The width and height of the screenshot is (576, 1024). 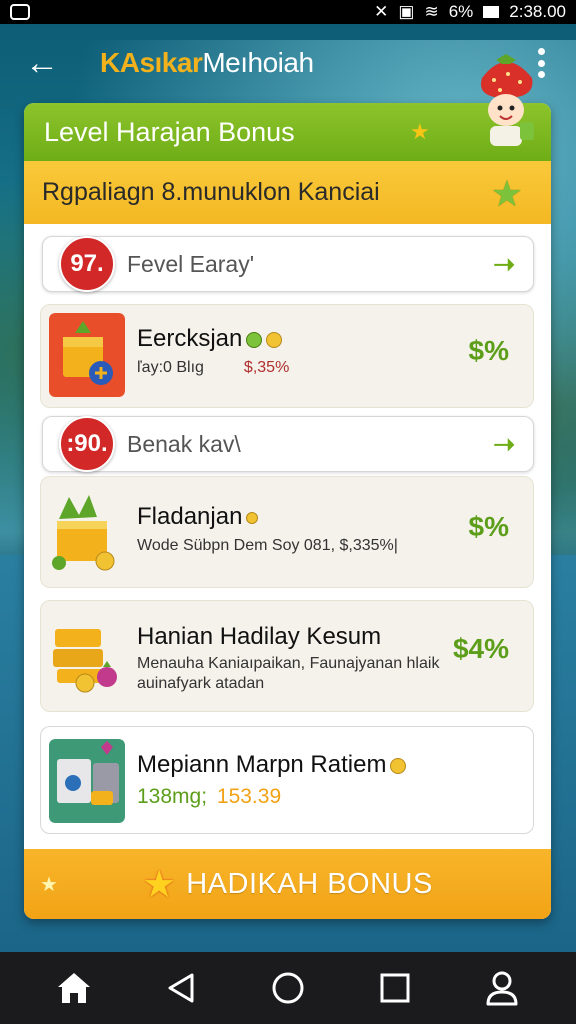 I want to click on reward-desc-line2: auinafyark atadan, so click(x=201, y=683).